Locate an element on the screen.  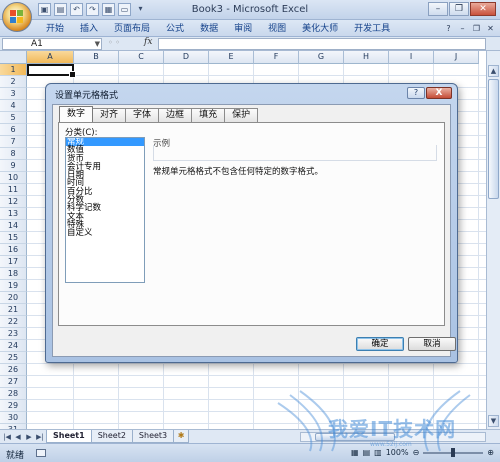
prev-sheet-icon: ◀ is located at coordinates (18, 437).